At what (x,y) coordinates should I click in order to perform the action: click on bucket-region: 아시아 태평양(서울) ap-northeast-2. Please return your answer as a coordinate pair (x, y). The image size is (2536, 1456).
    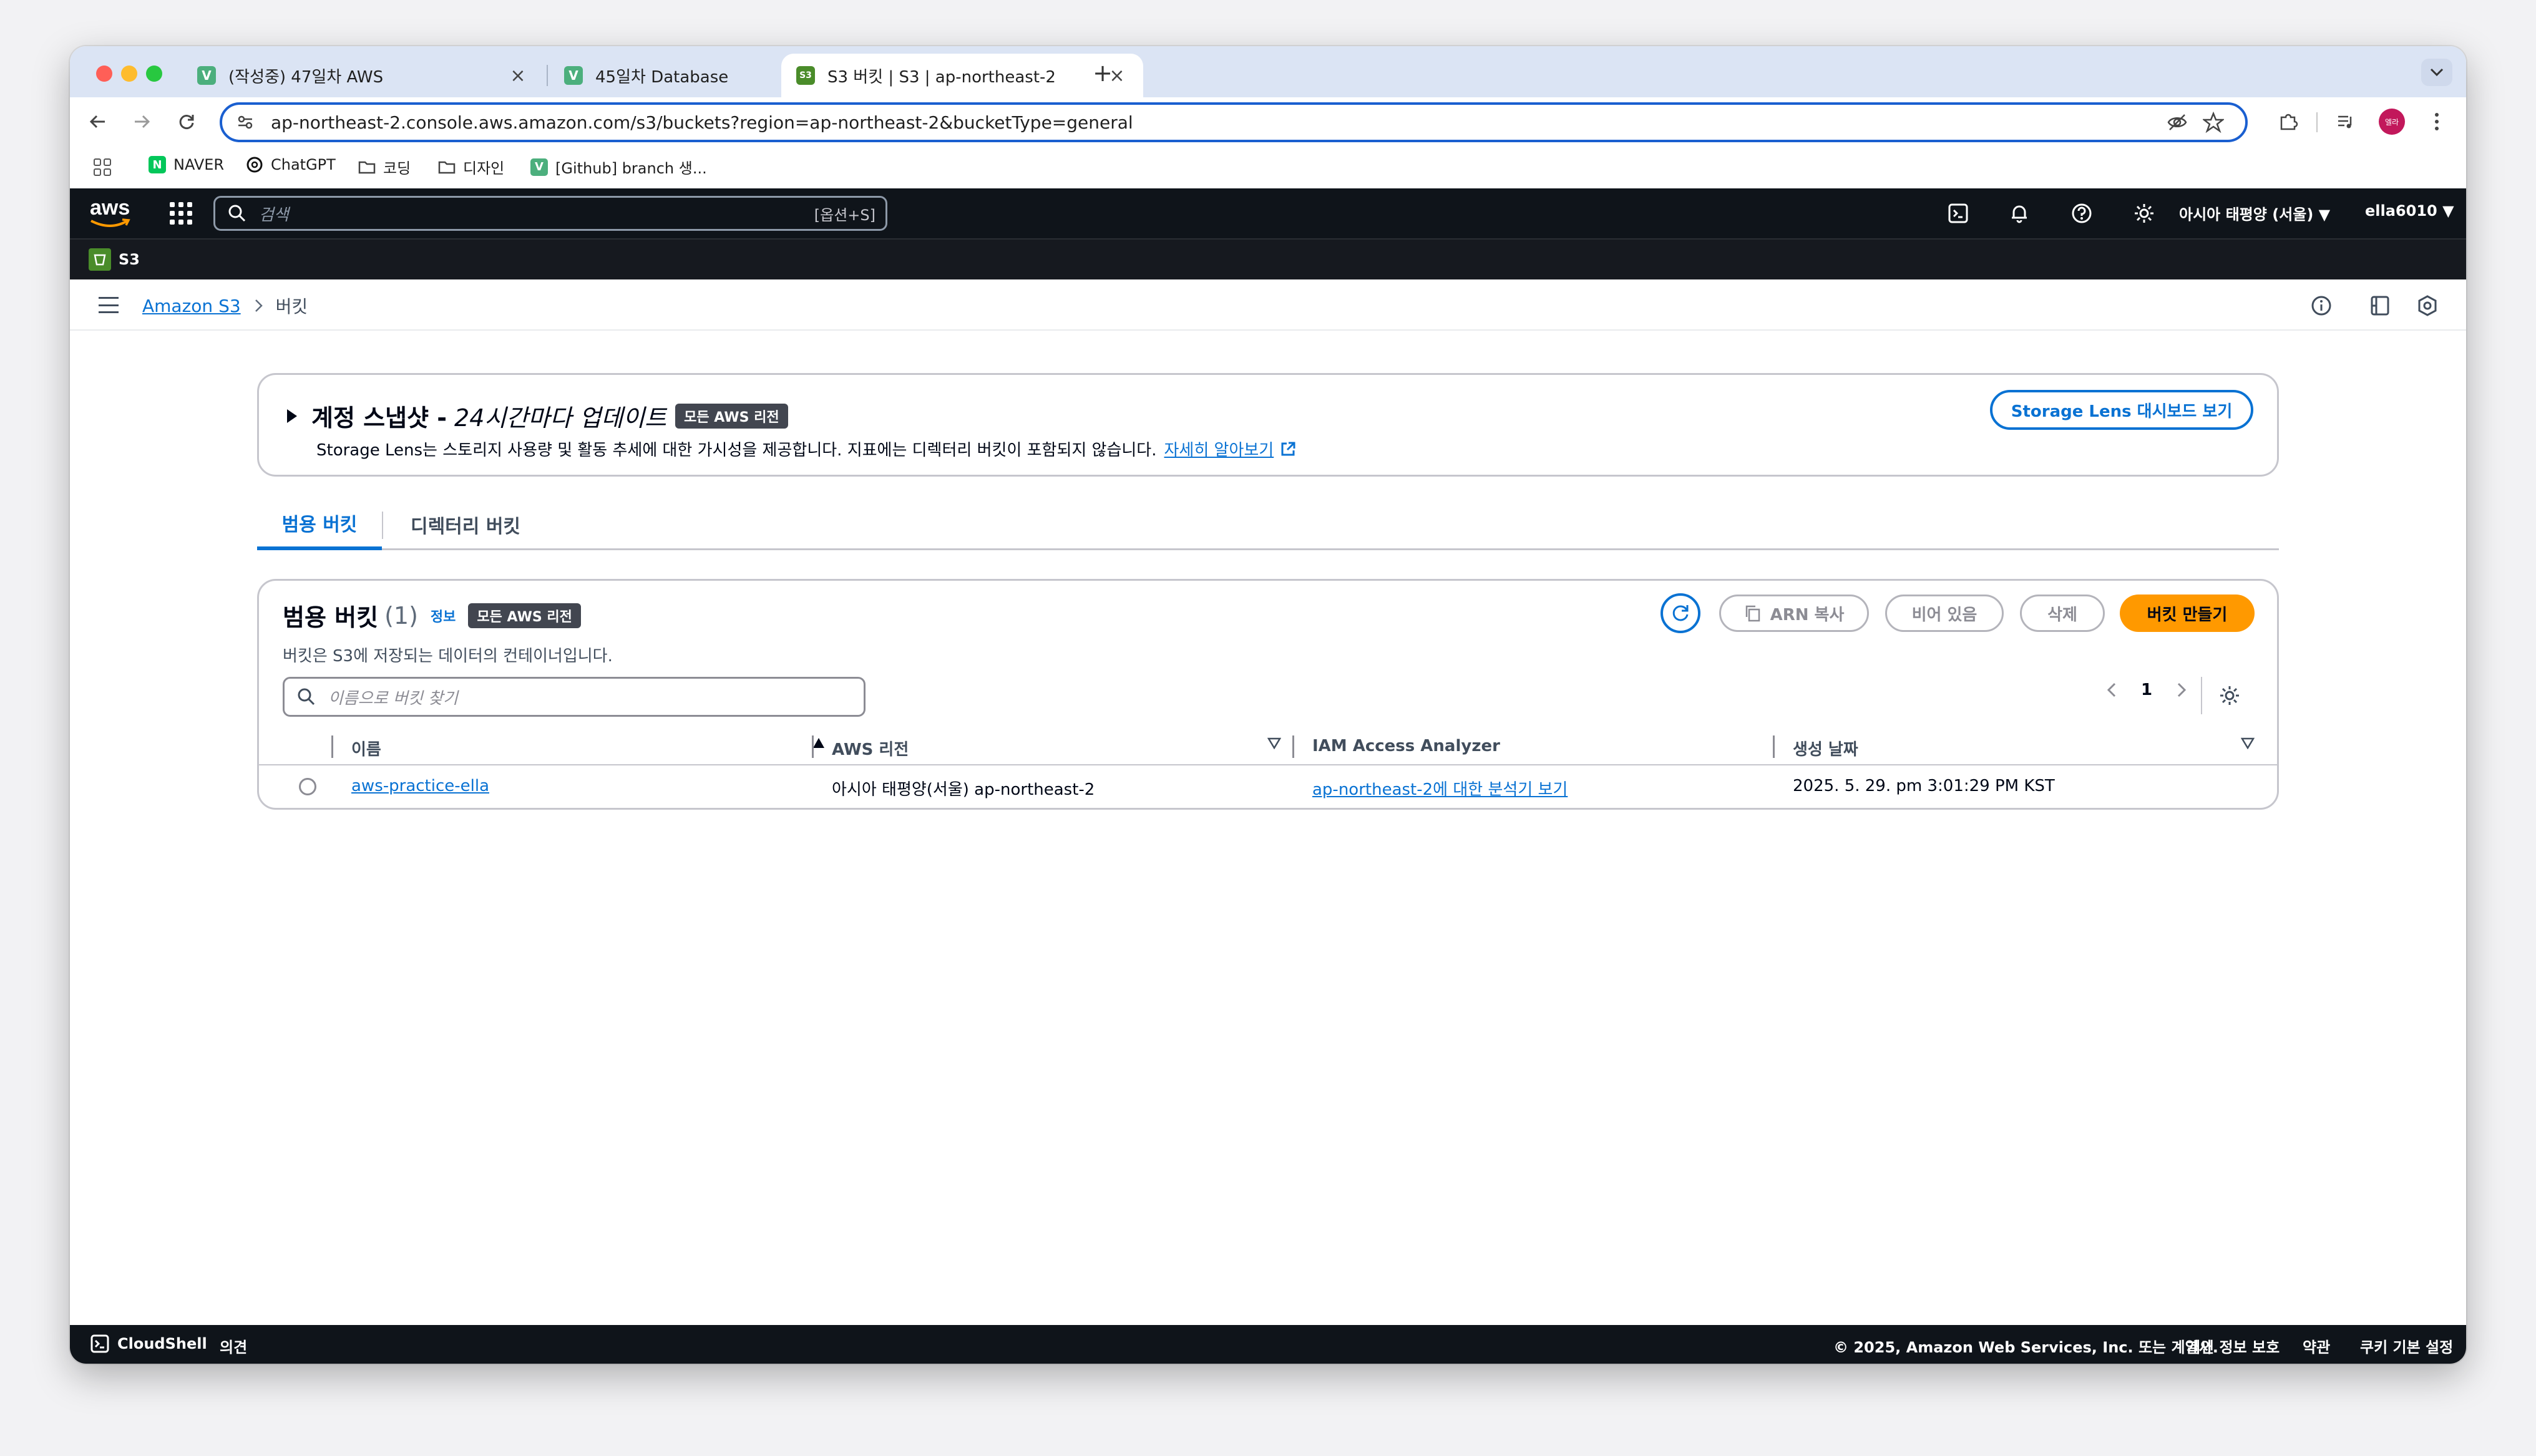
    Looking at the image, I should click on (963, 790).